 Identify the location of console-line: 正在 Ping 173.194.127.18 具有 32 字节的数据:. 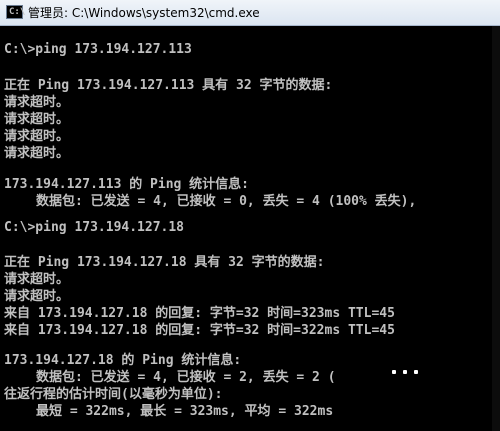
(164, 262).